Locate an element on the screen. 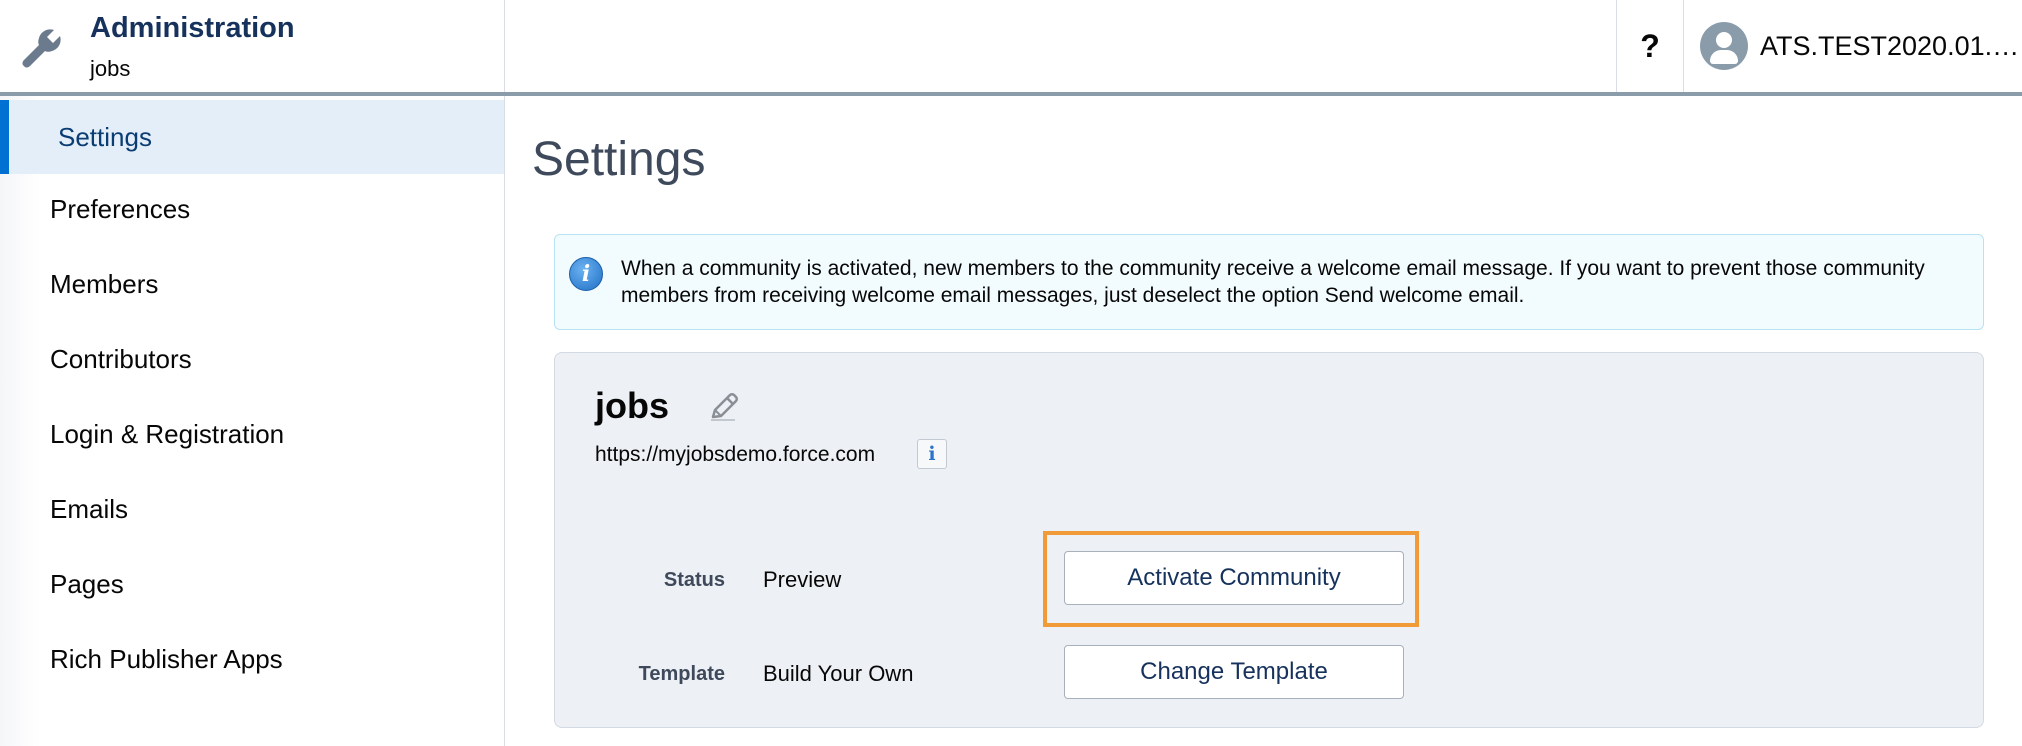  status-label: Status is located at coordinates (694, 580).